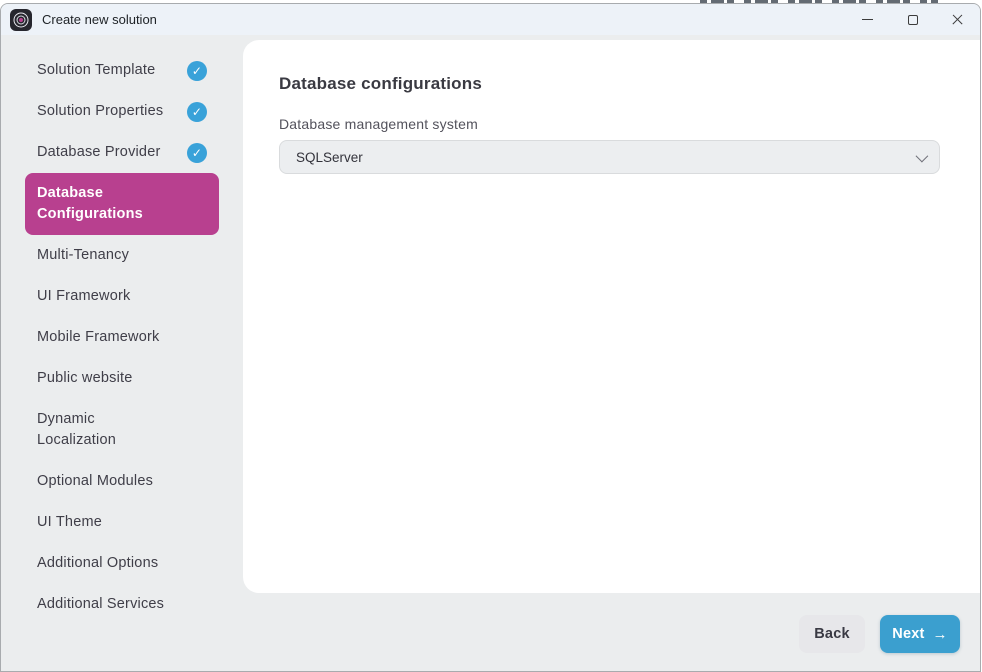  I want to click on sidebar-item-mobile-framework: Mobile Framework, so click(122, 337).